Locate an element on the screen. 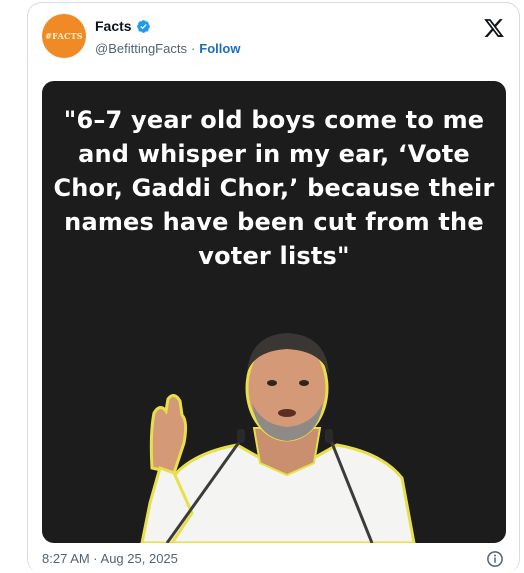 Image resolution: width=524 pixels, height=573 pixels. name-row: Facts is located at coordinates (123, 26).